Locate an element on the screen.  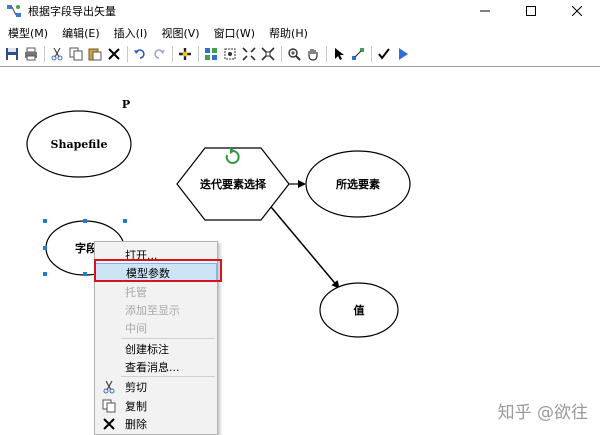
undo-icon is located at coordinates (139, 54).